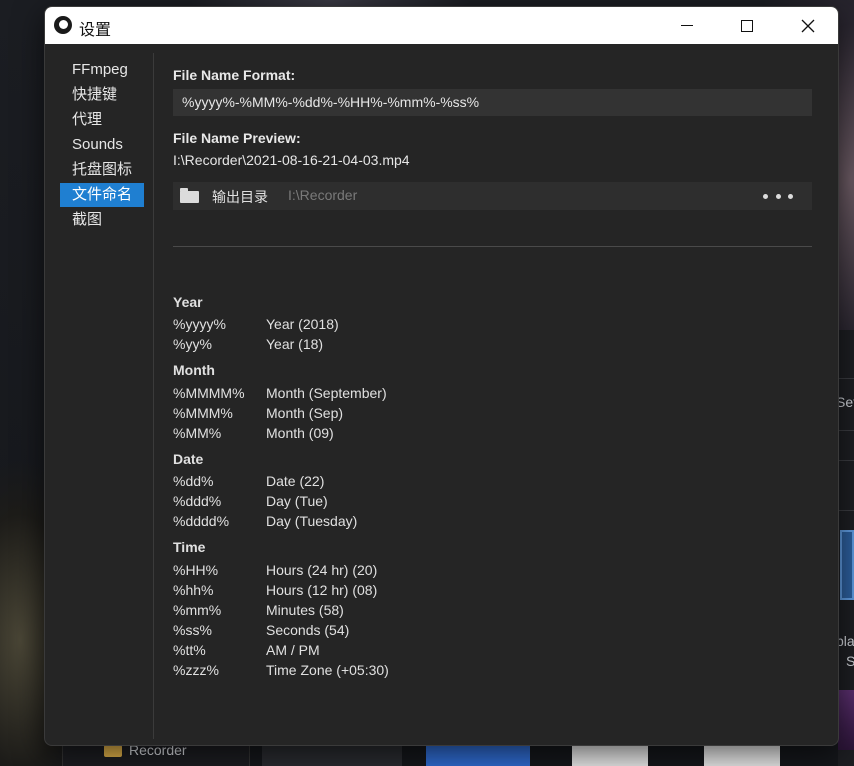  What do you see at coordinates (193, 481) in the screenshot?
I see `legend-code: %dd%` at bounding box center [193, 481].